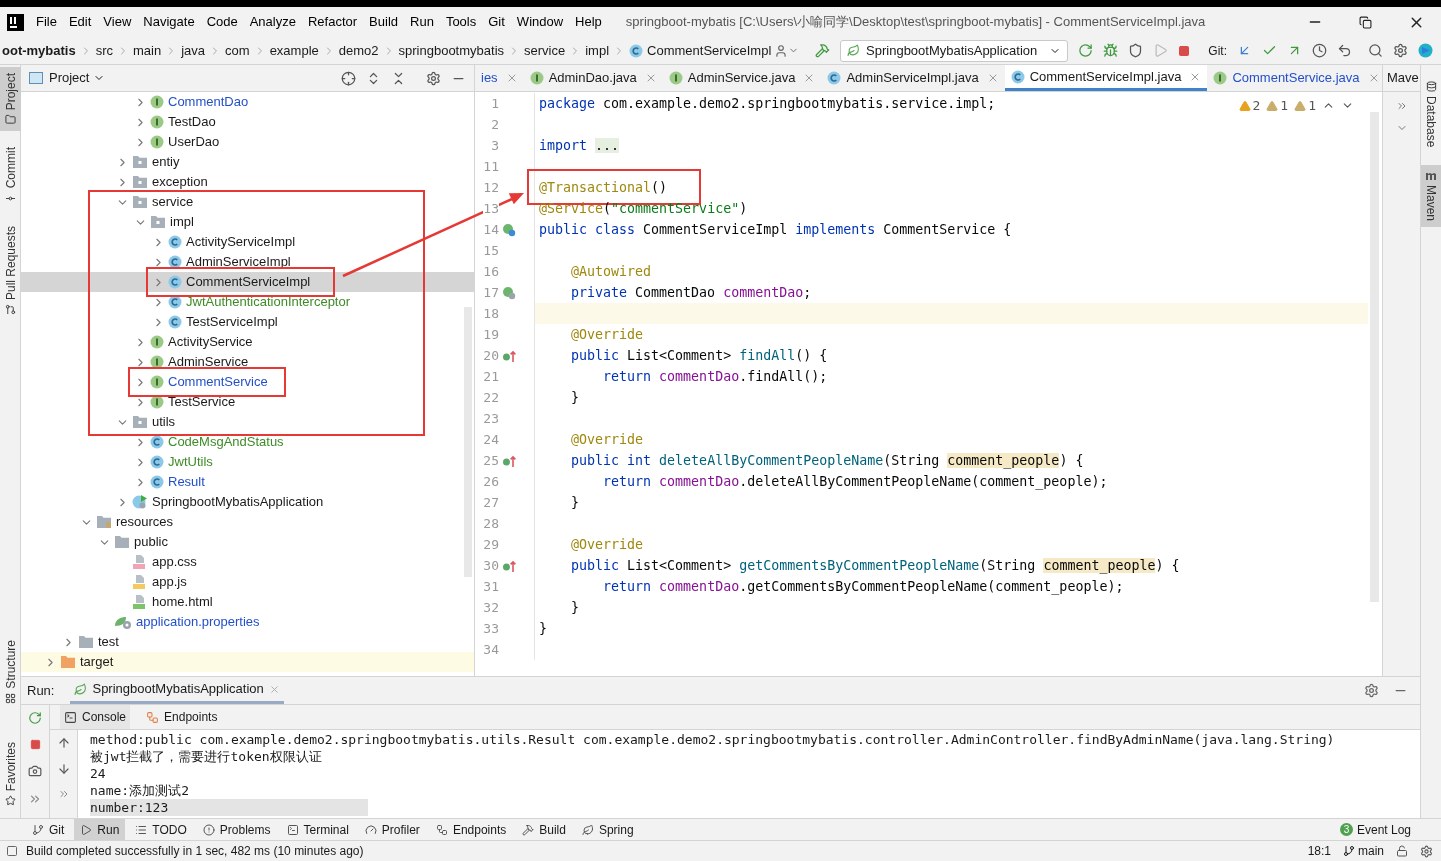  What do you see at coordinates (247, 342) in the screenshot?
I see `tree-item: ActivityService` at bounding box center [247, 342].